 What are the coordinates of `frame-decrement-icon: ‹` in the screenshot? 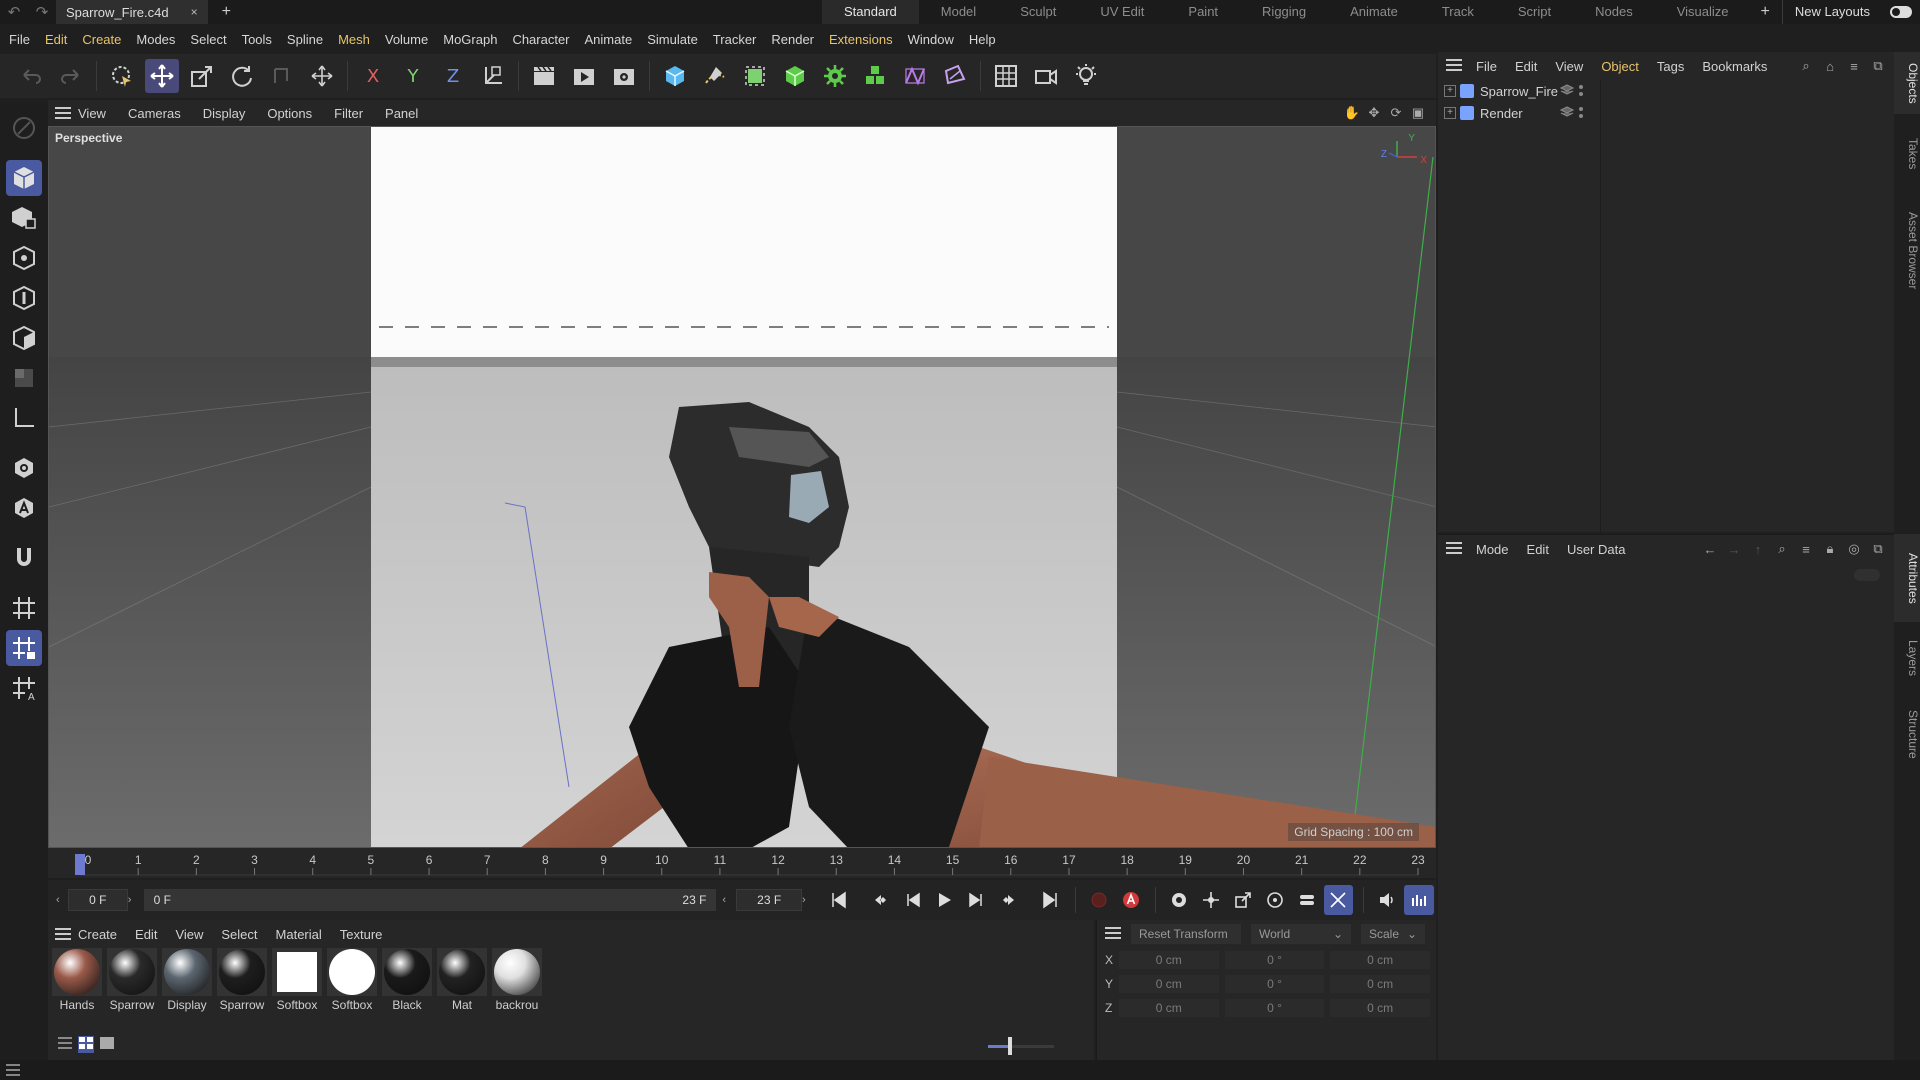 It's located at (62, 900).